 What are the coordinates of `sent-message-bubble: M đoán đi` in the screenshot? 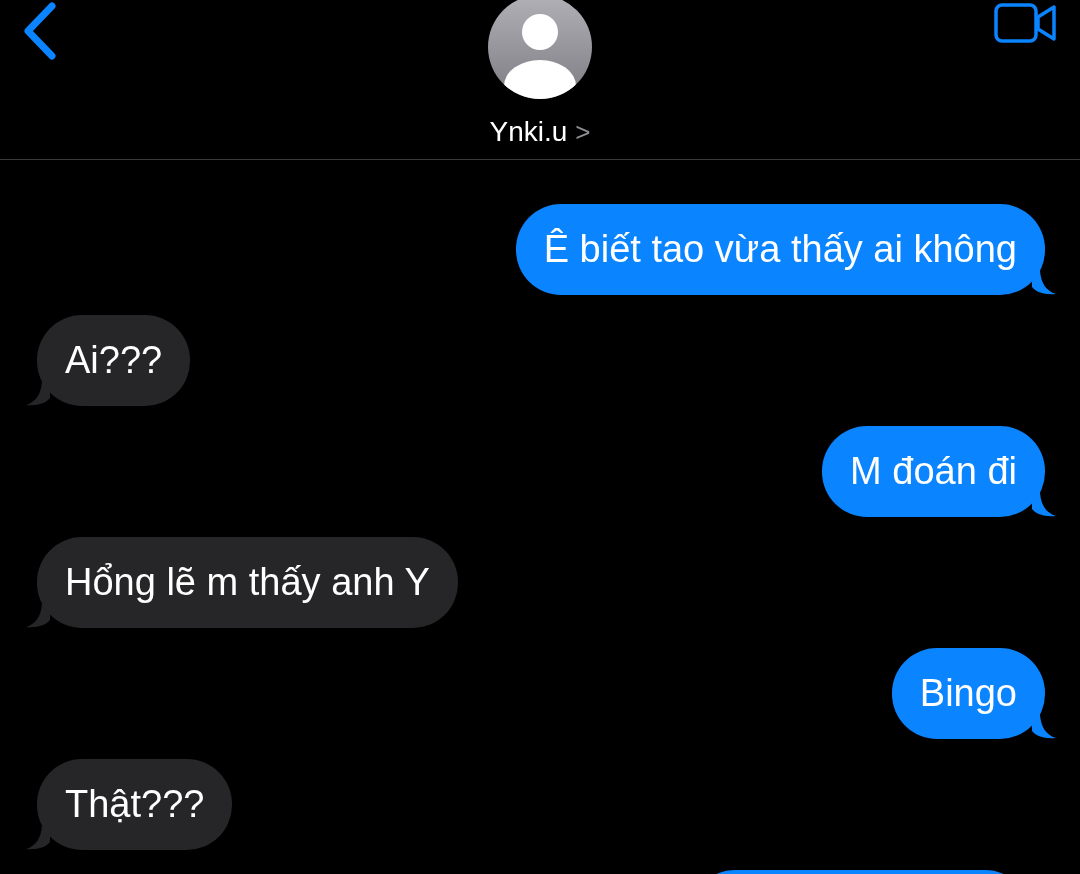 It's located at (933, 471).